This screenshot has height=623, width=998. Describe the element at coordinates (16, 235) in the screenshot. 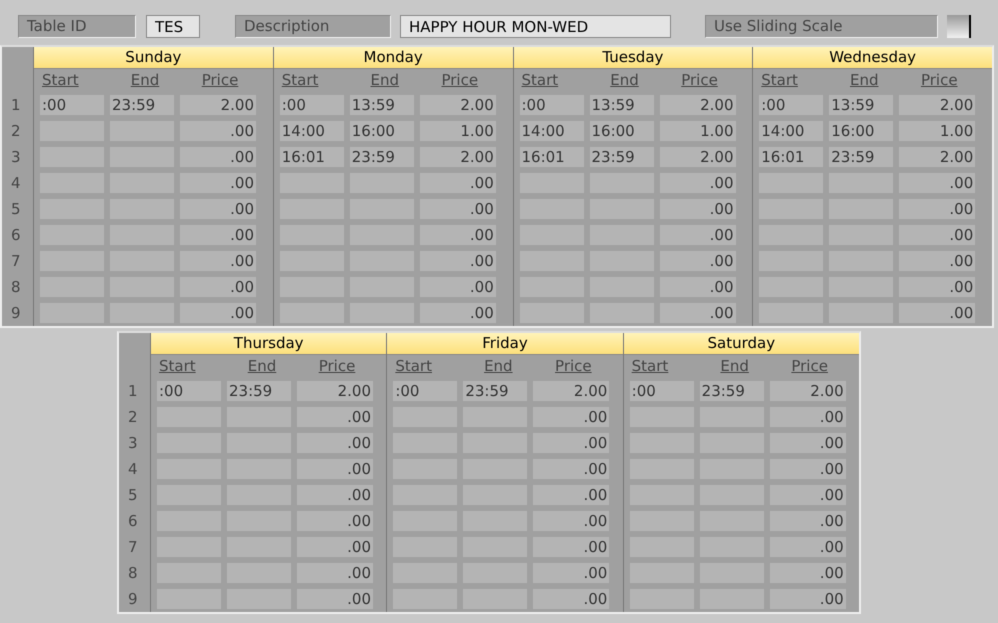

I see `row-number: 6` at that location.